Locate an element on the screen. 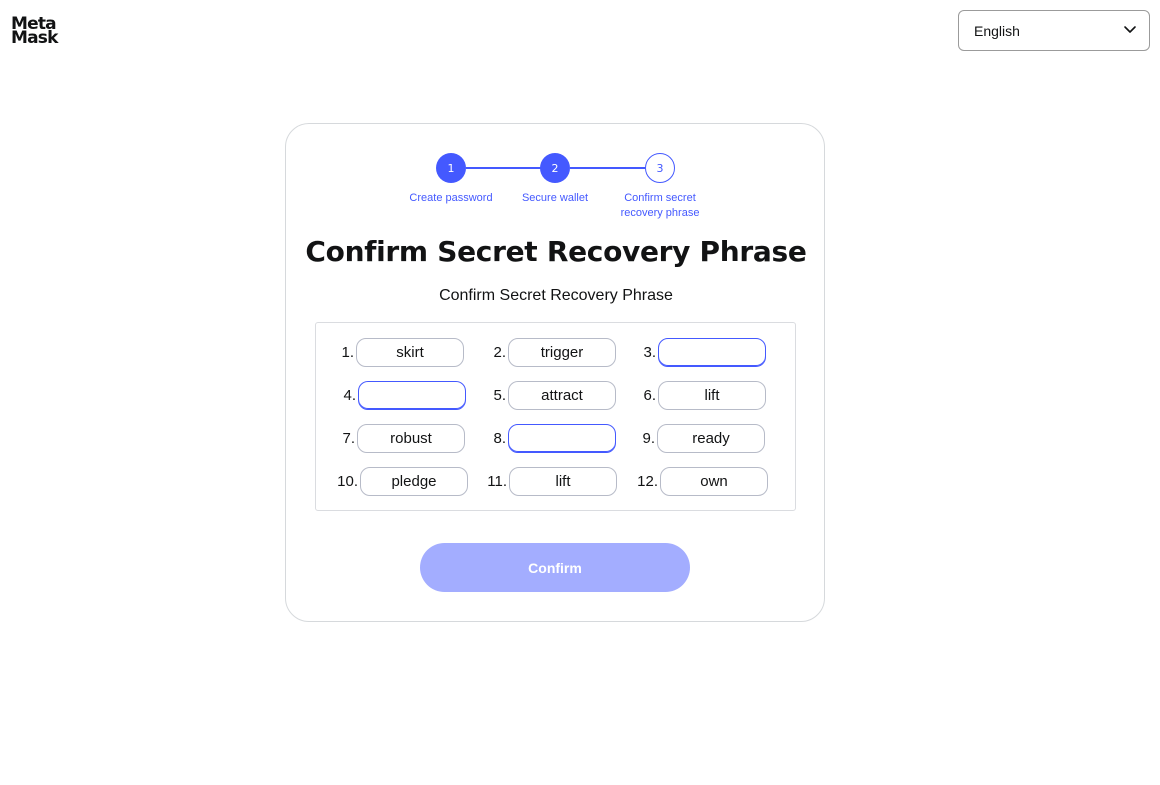 The image size is (1160, 785). phrase-word-12: 12. is located at coordinates (702, 481).